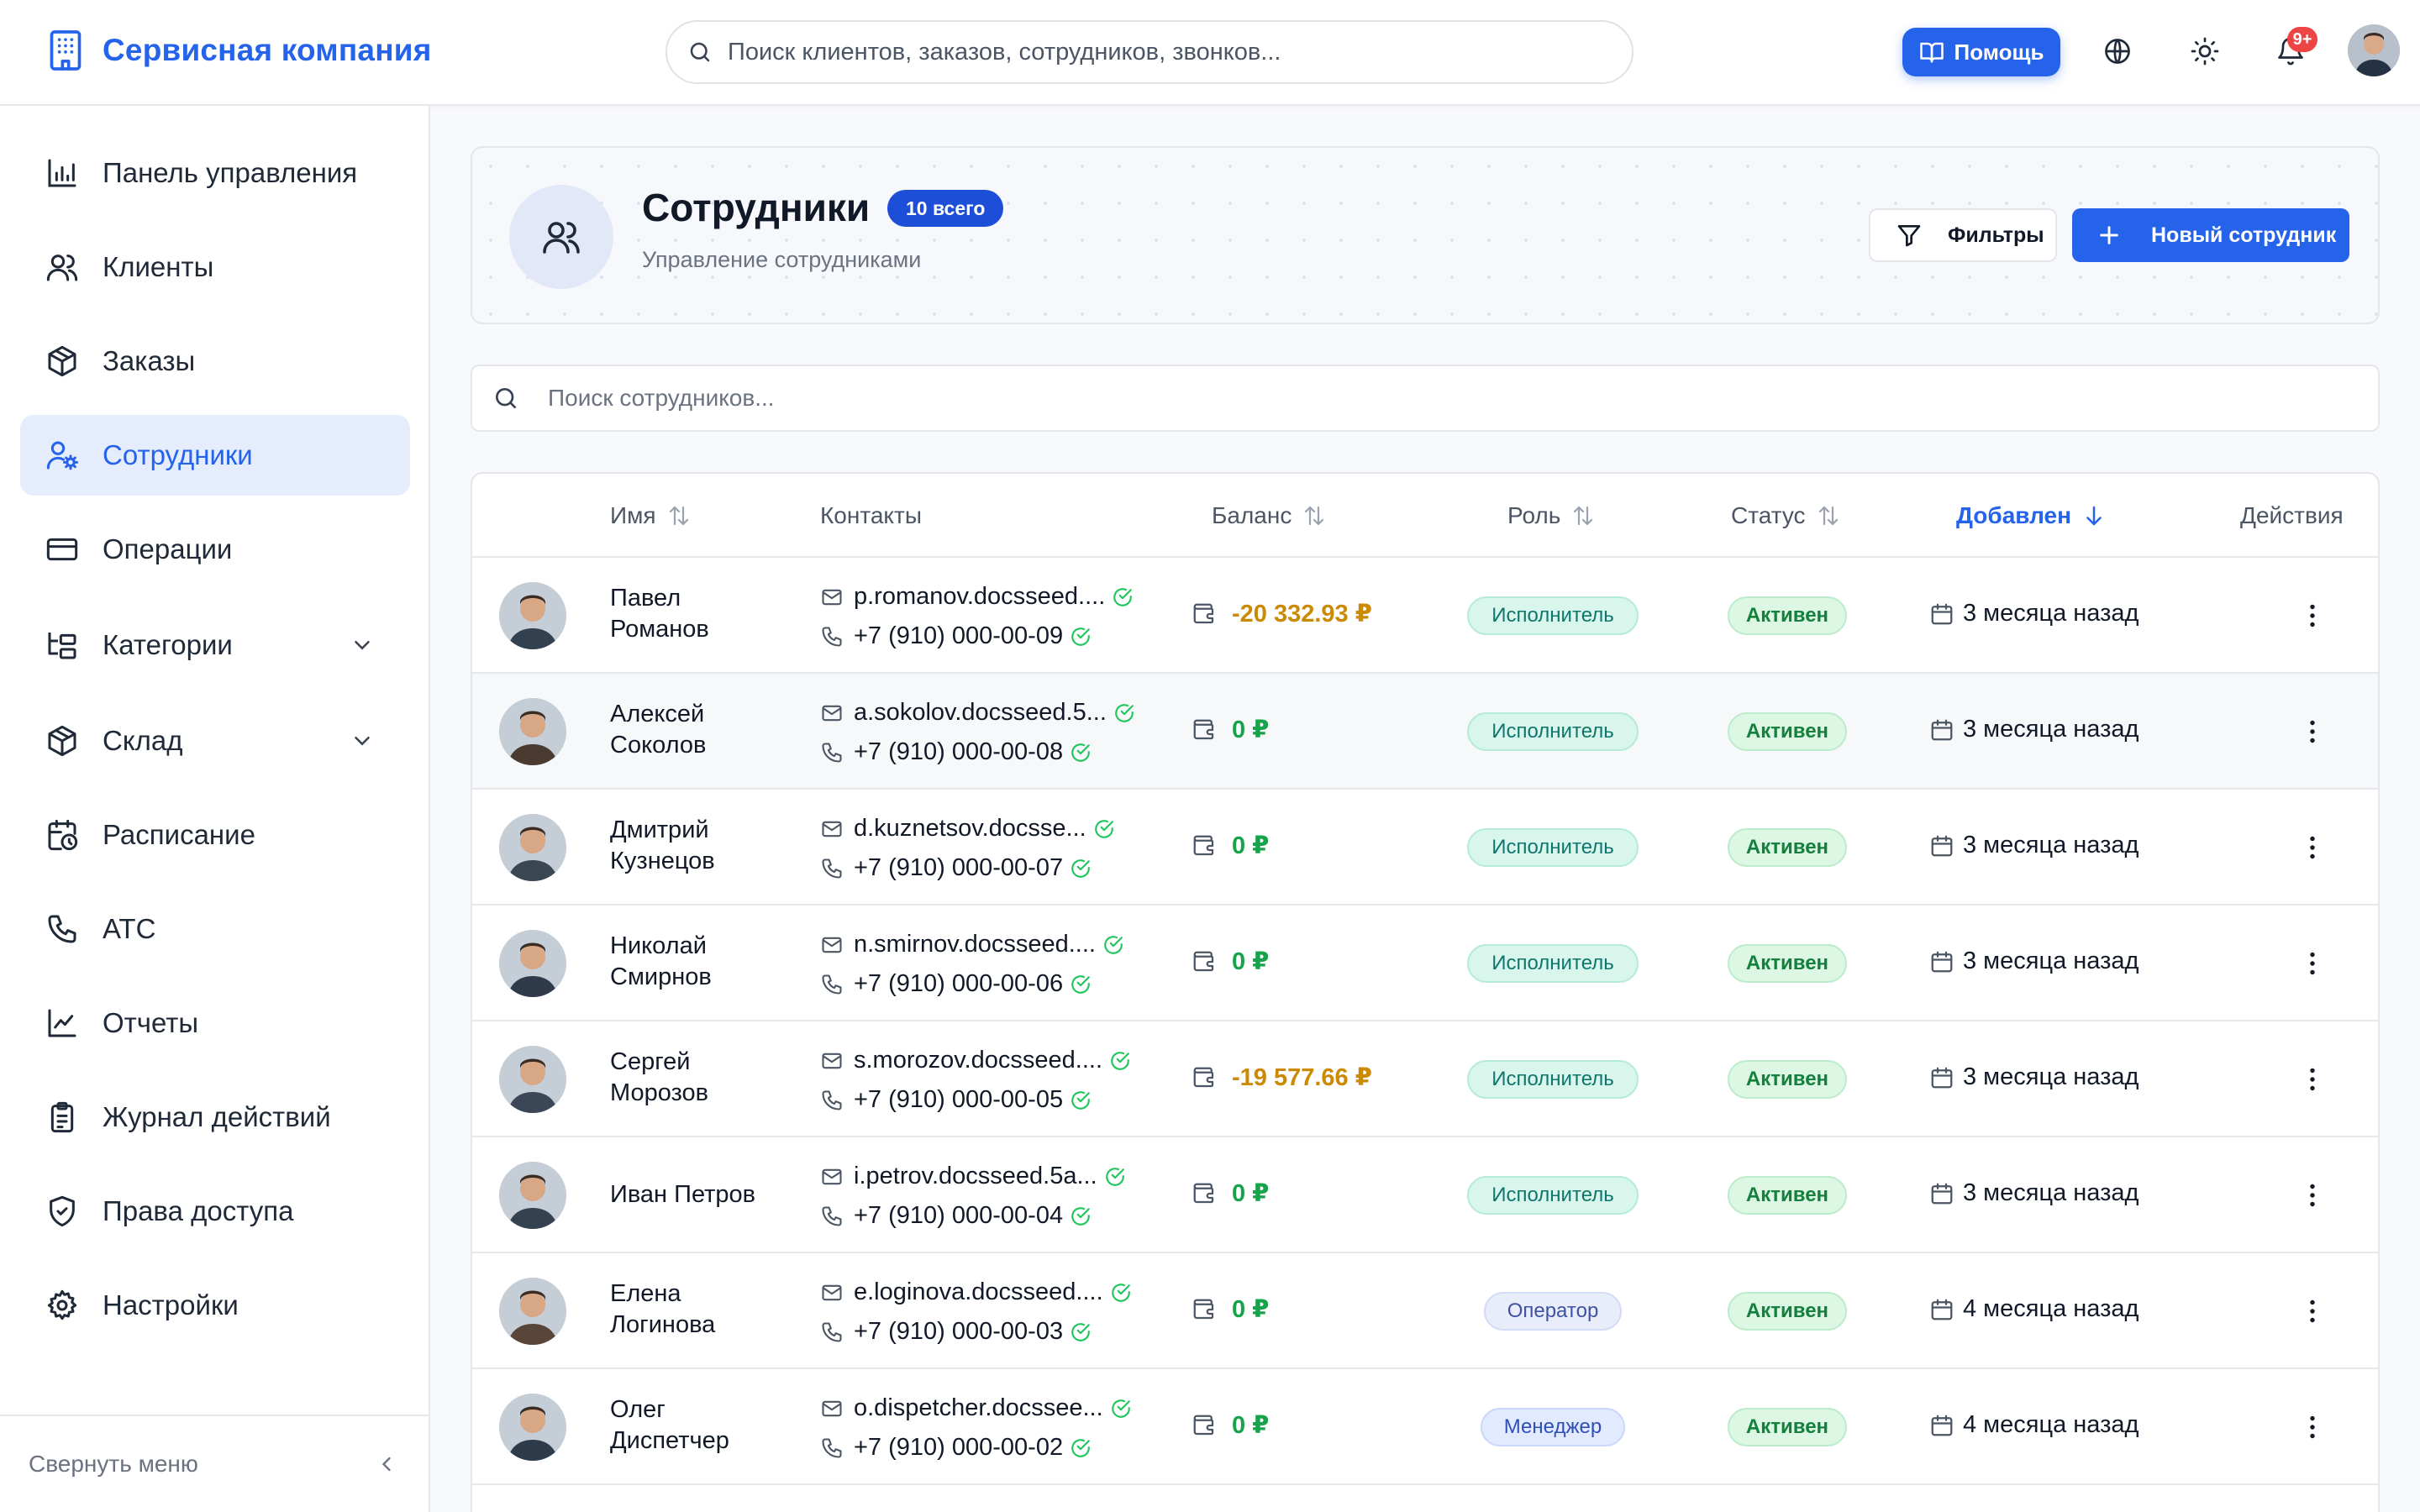 This screenshot has width=2420, height=1512. What do you see at coordinates (1552, 516) in the screenshot?
I see `column-header-role: Роль` at bounding box center [1552, 516].